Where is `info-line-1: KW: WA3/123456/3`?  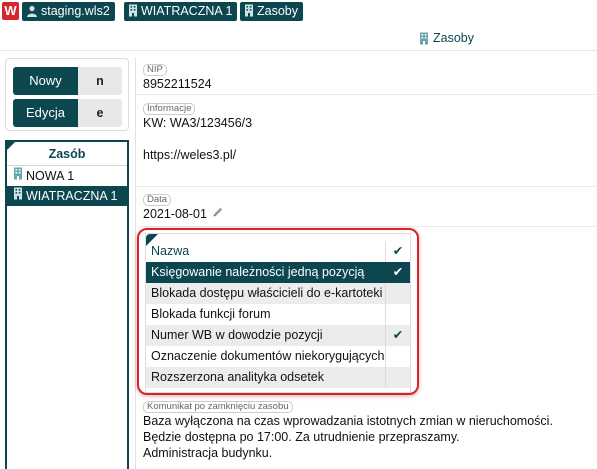
info-line-1: KW: WA3/123456/3 is located at coordinates (198, 123).